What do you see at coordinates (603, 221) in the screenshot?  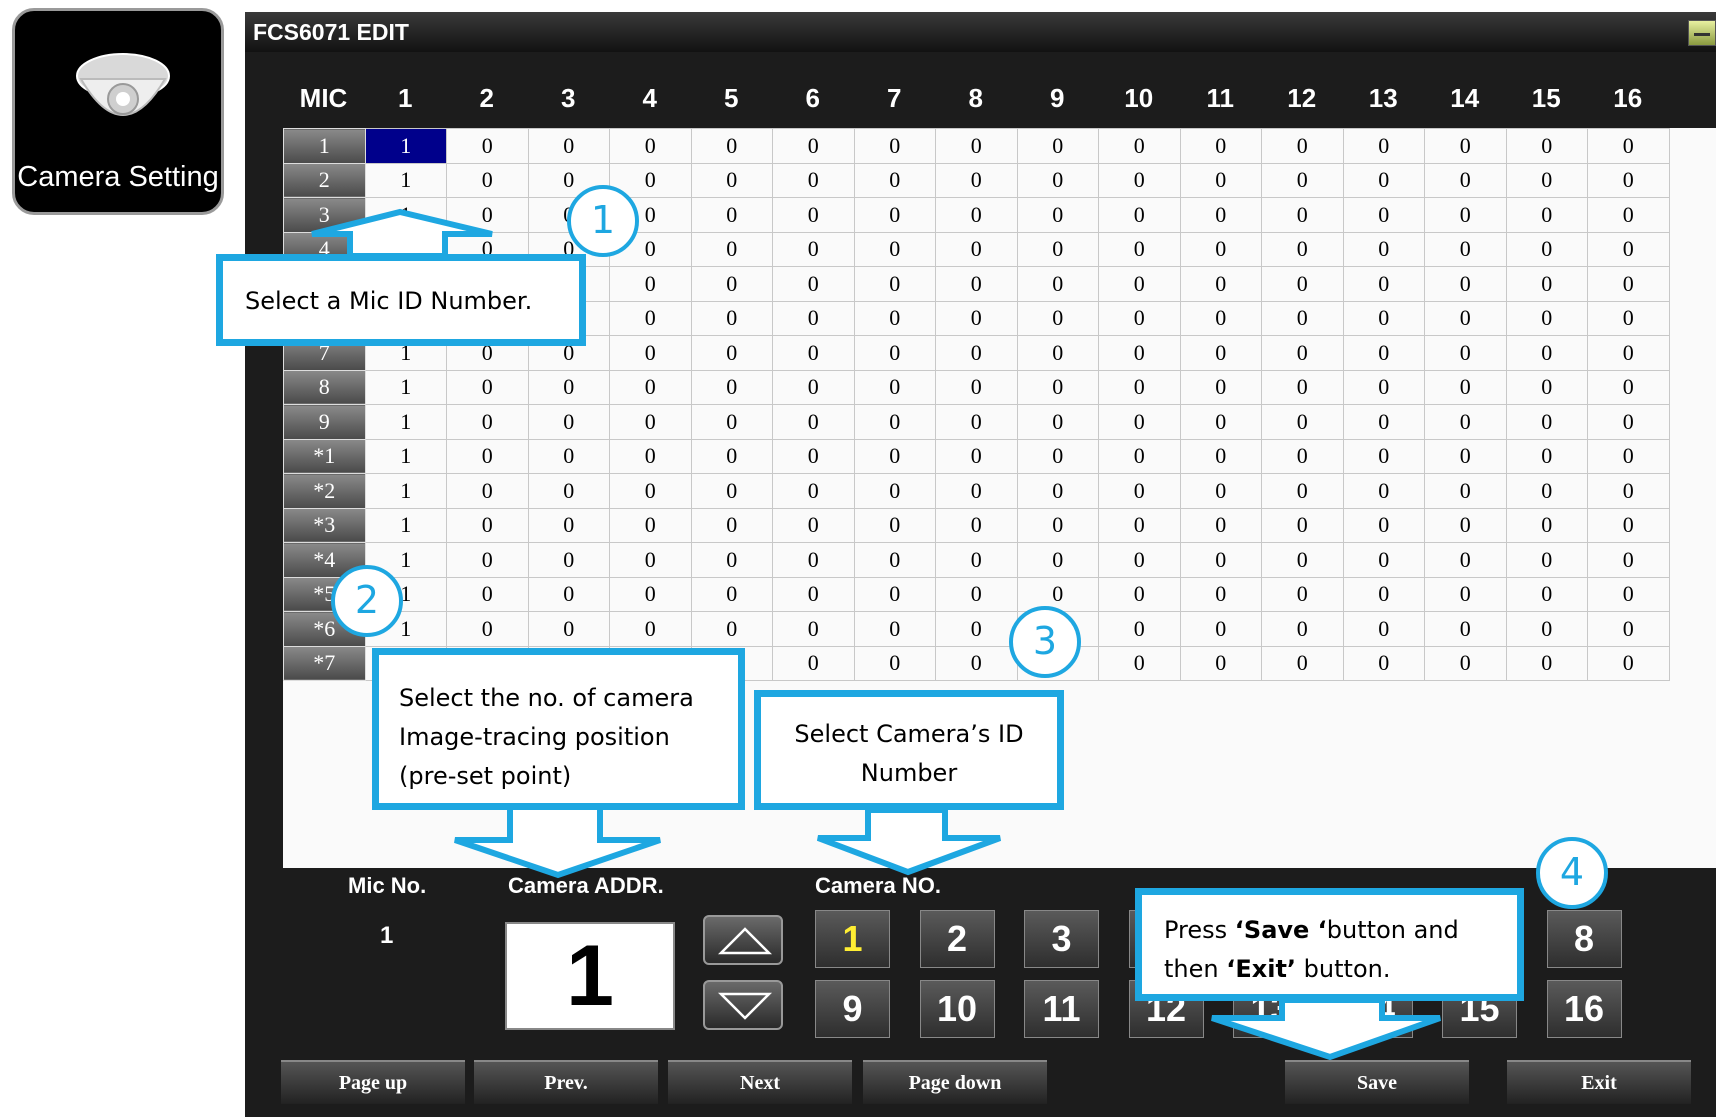 I see `callout-1-badge: 1` at bounding box center [603, 221].